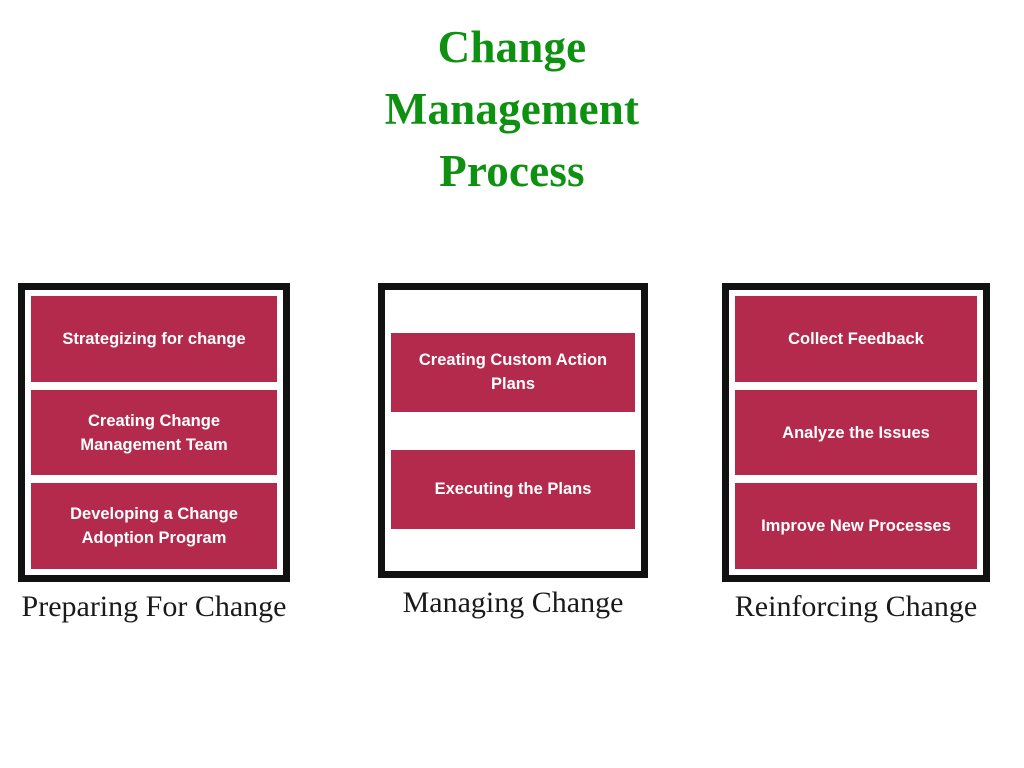 The width and height of the screenshot is (1024, 768). I want to click on process-step: Collect Feedback, so click(856, 339).